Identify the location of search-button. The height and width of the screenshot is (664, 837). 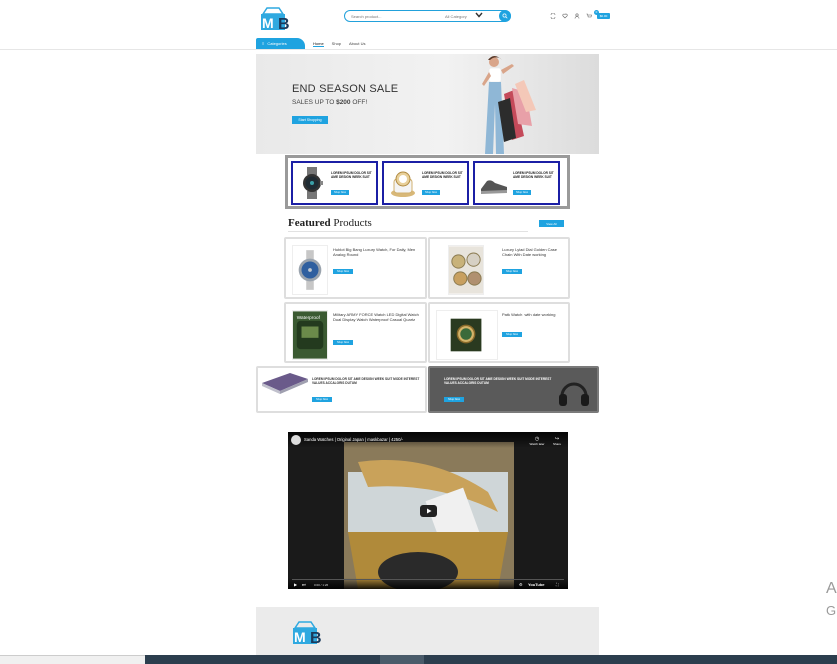
(505, 16).